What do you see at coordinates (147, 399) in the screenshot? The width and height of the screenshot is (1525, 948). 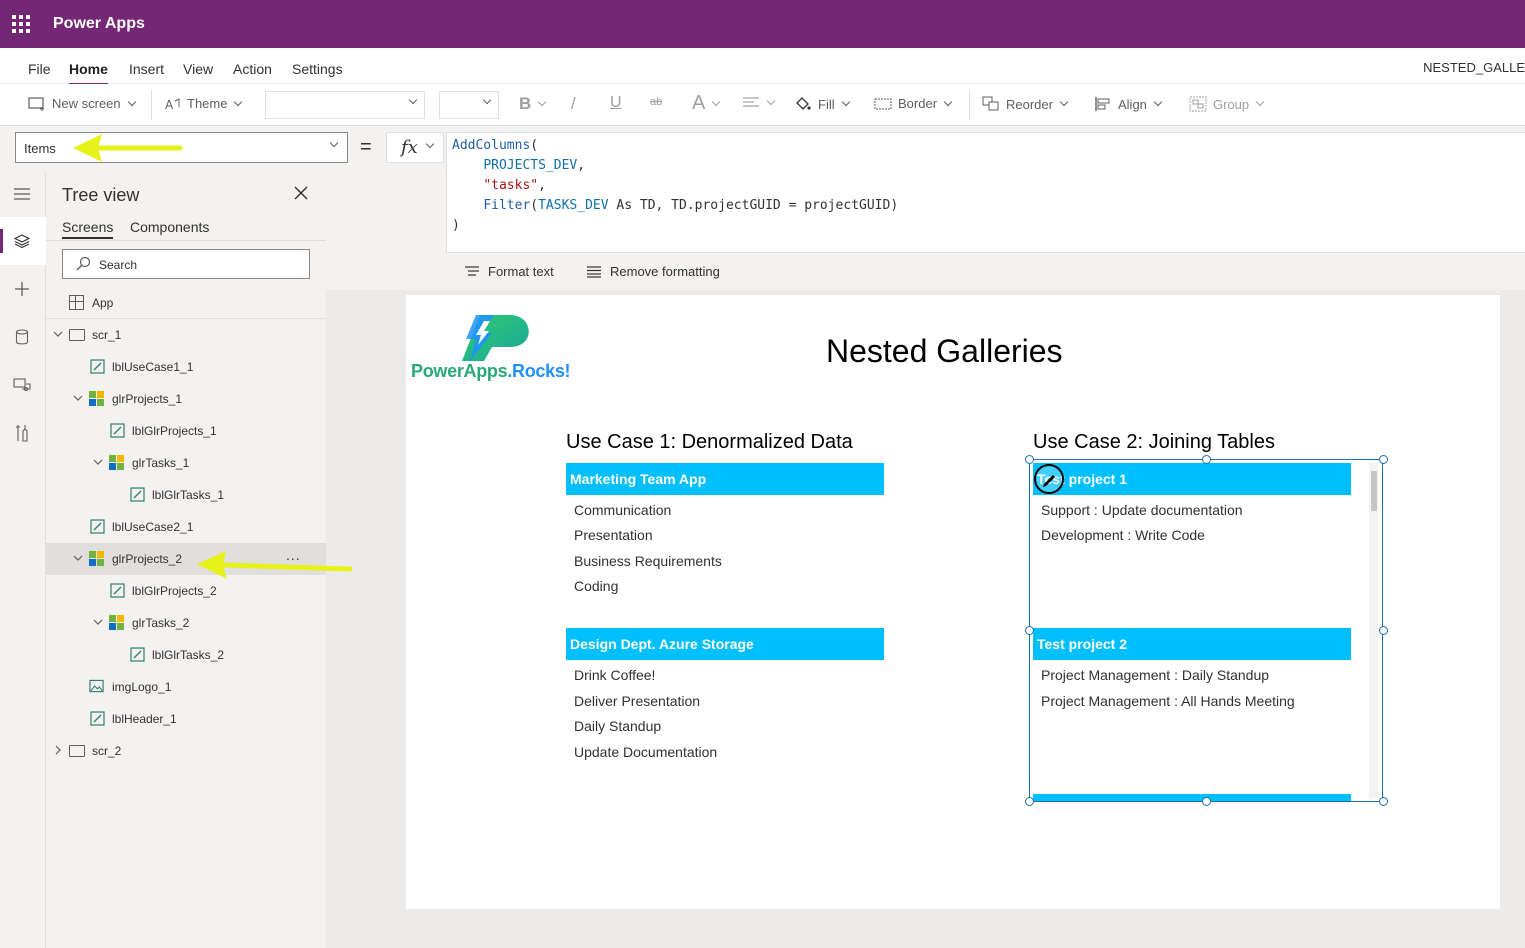 I see `tree-item-label: glrProjects_1` at bounding box center [147, 399].